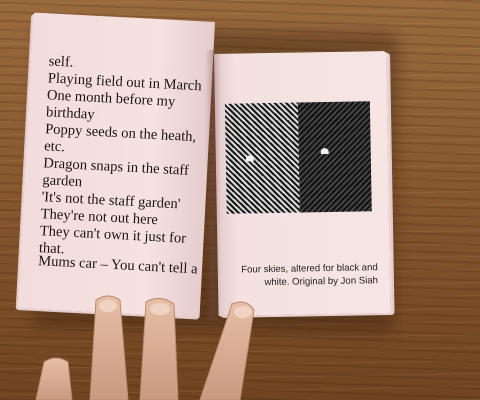  Describe the element at coordinates (145, 347) in the screenshot. I see `hand-fingers` at that location.